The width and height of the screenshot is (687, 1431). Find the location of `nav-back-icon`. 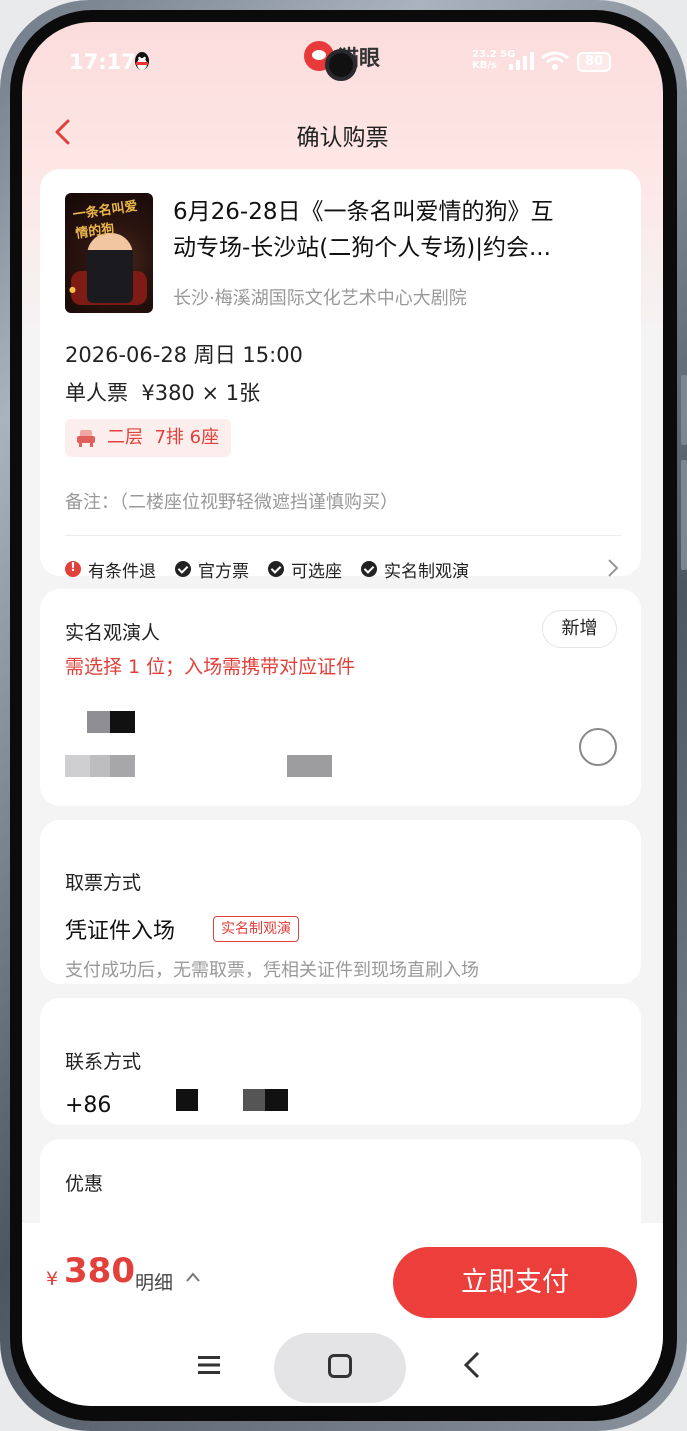

nav-back-icon is located at coordinates (472, 1365).